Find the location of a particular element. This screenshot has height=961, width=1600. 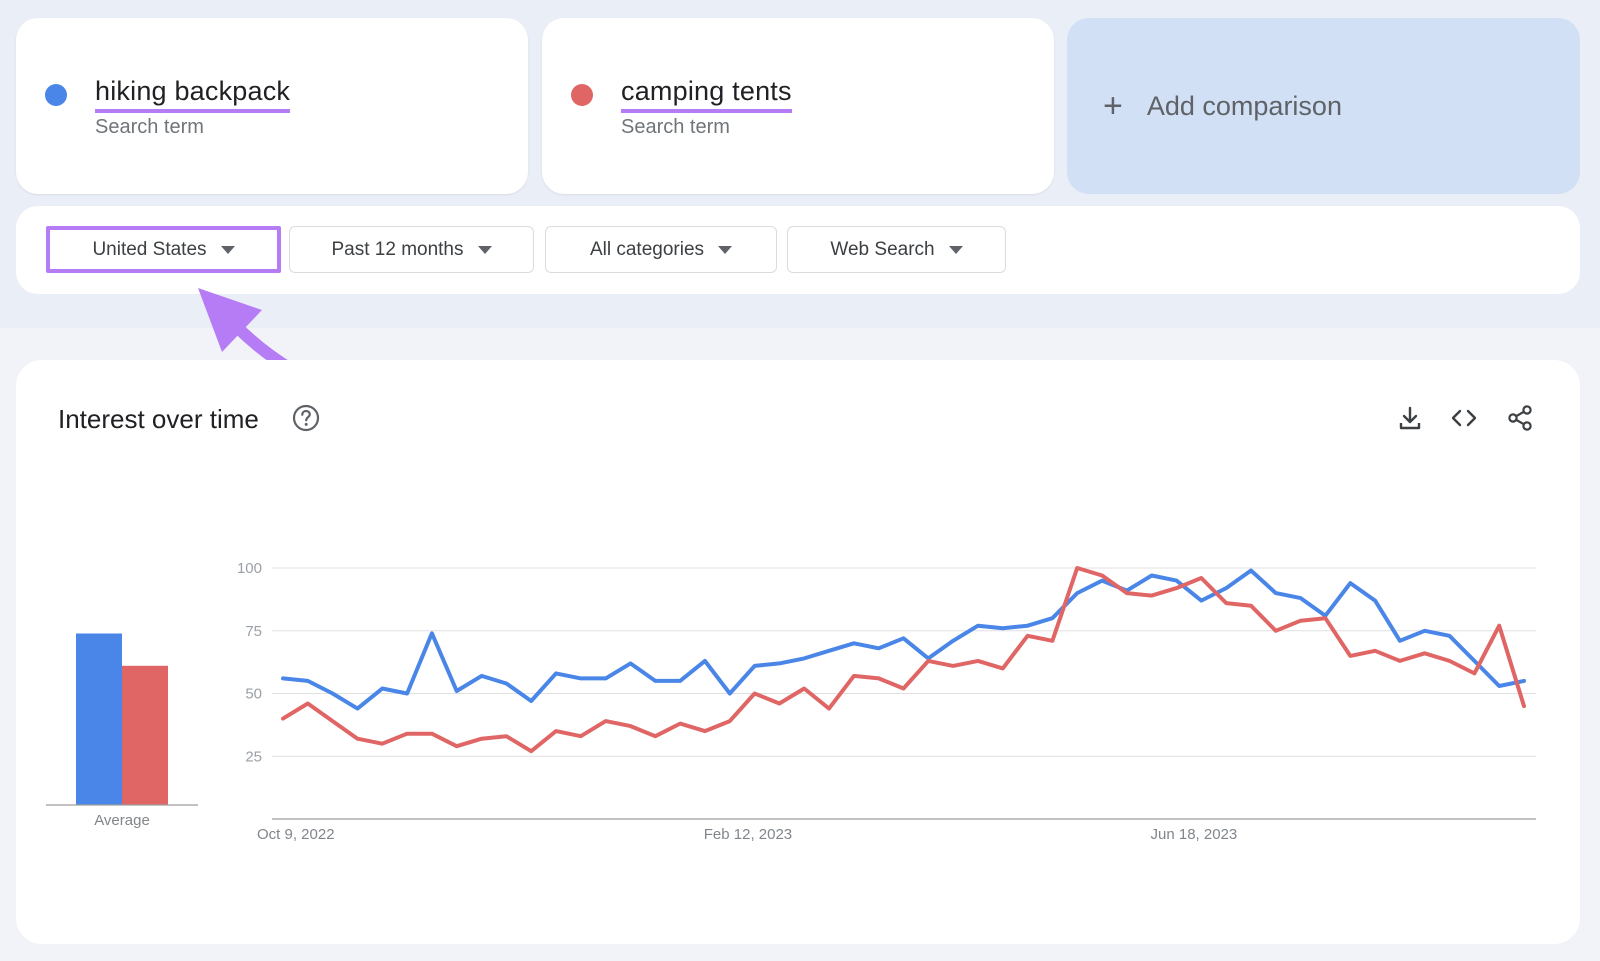

time-range-dropdown-label: Past 12 months is located at coordinates (397, 249).